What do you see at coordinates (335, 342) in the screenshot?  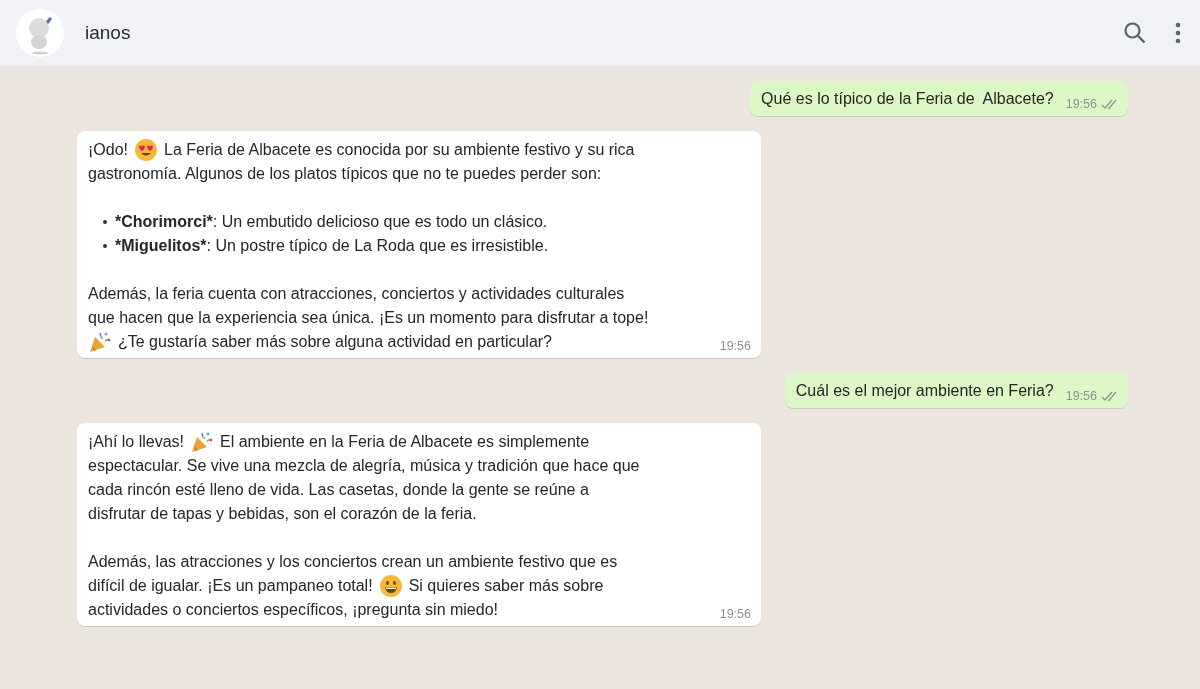 I see `message-text: ¿Te gustaría saber más sobre alguna actividad en particular?` at bounding box center [335, 342].